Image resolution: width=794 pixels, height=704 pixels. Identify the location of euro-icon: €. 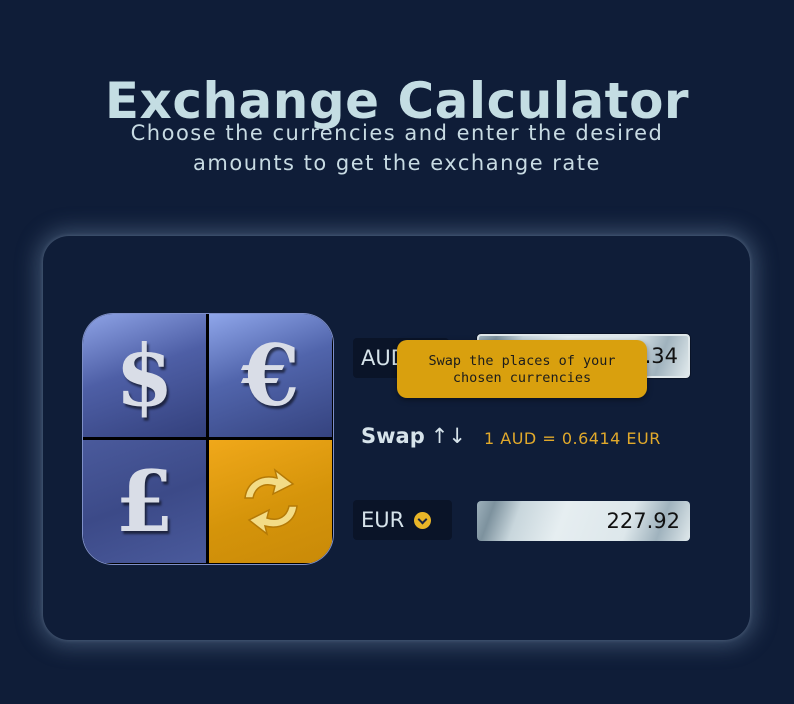
(270, 375).